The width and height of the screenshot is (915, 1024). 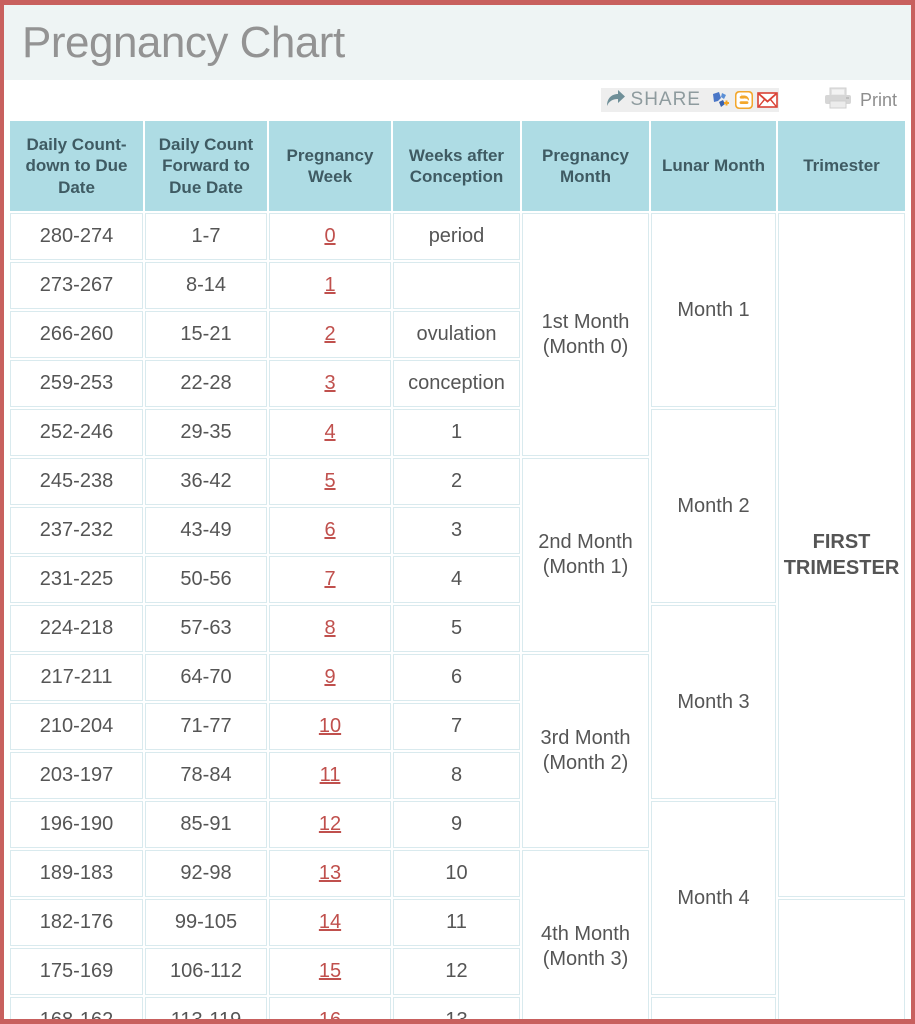 I want to click on blogger-share-icon, so click(x=743, y=100).